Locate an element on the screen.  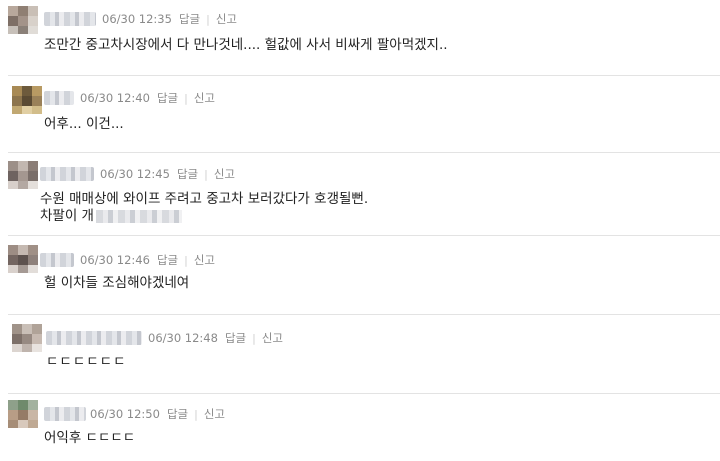
comment-date: 06/30 12:35 is located at coordinates (137, 19).